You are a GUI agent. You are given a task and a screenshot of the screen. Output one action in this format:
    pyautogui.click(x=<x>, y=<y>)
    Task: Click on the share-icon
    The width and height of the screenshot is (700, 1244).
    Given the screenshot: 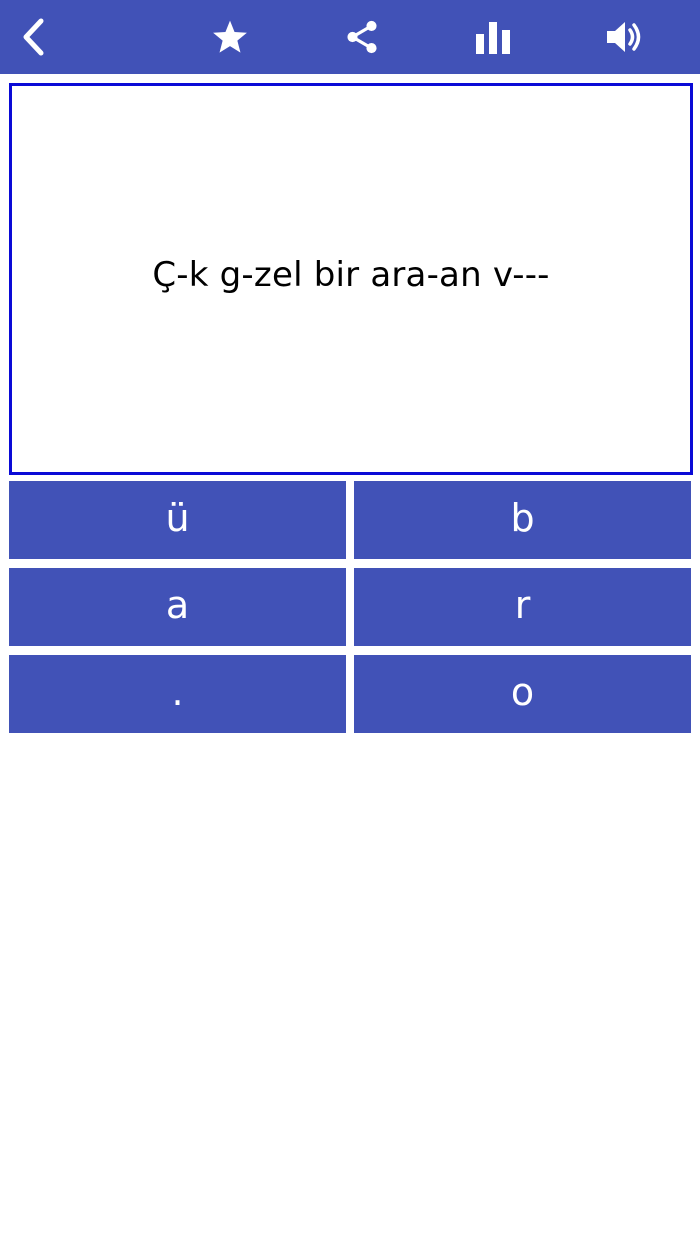 What is the action you would take?
    pyautogui.click(x=362, y=37)
    